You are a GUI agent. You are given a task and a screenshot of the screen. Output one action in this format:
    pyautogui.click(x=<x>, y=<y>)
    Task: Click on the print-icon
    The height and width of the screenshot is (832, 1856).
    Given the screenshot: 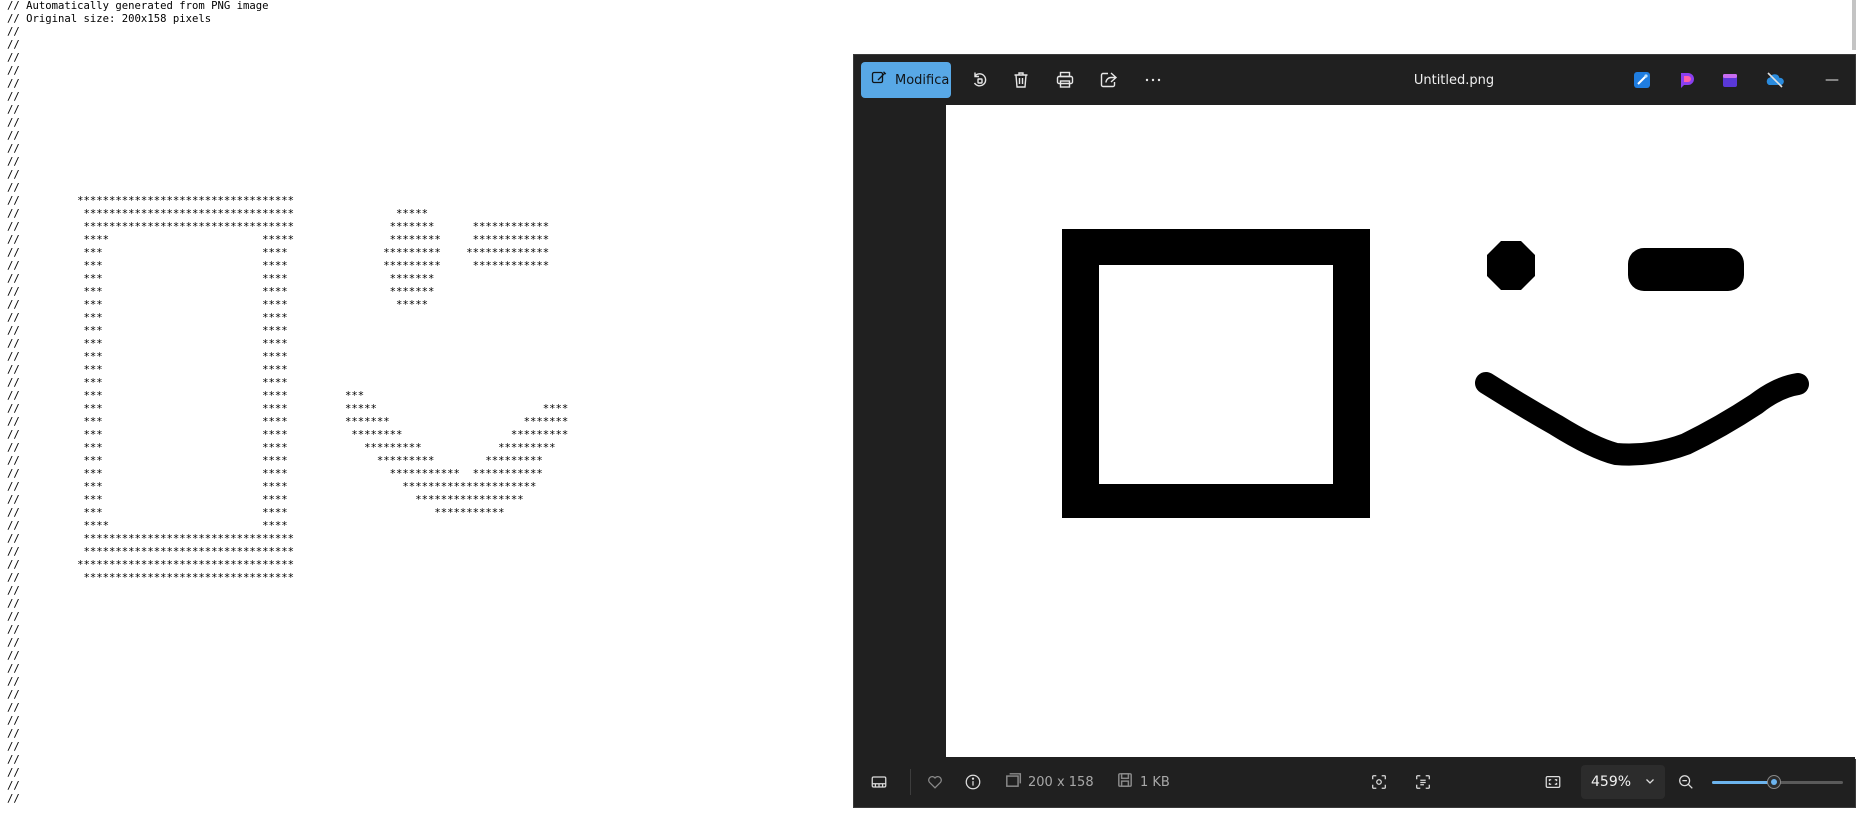 What is the action you would take?
    pyautogui.click(x=1065, y=80)
    